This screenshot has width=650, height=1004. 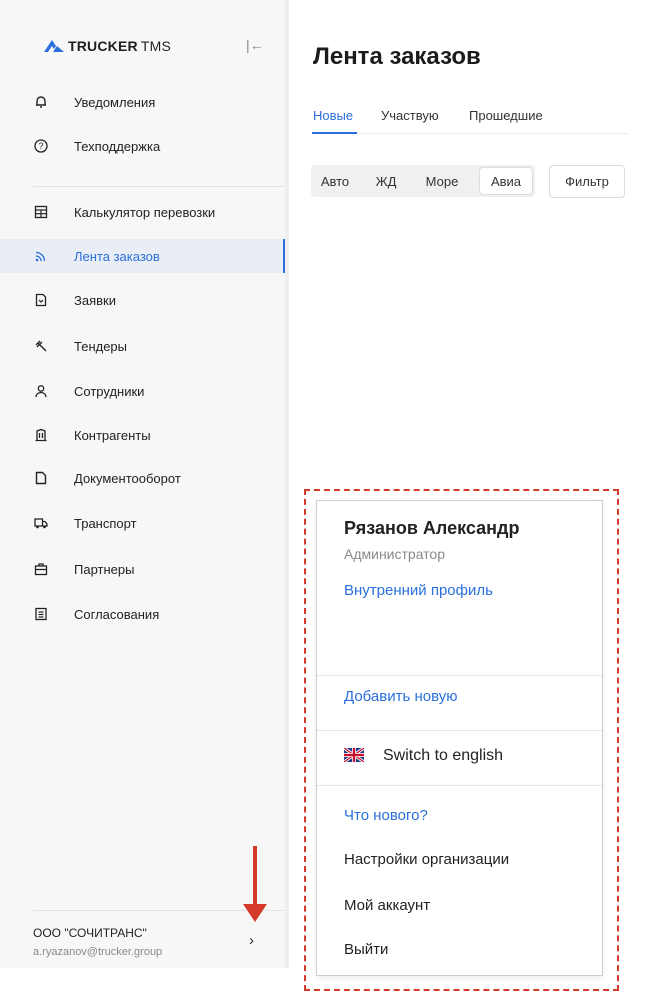 I want to click on sidebar-item-requests: Заявки, so click(x=142, y=300).